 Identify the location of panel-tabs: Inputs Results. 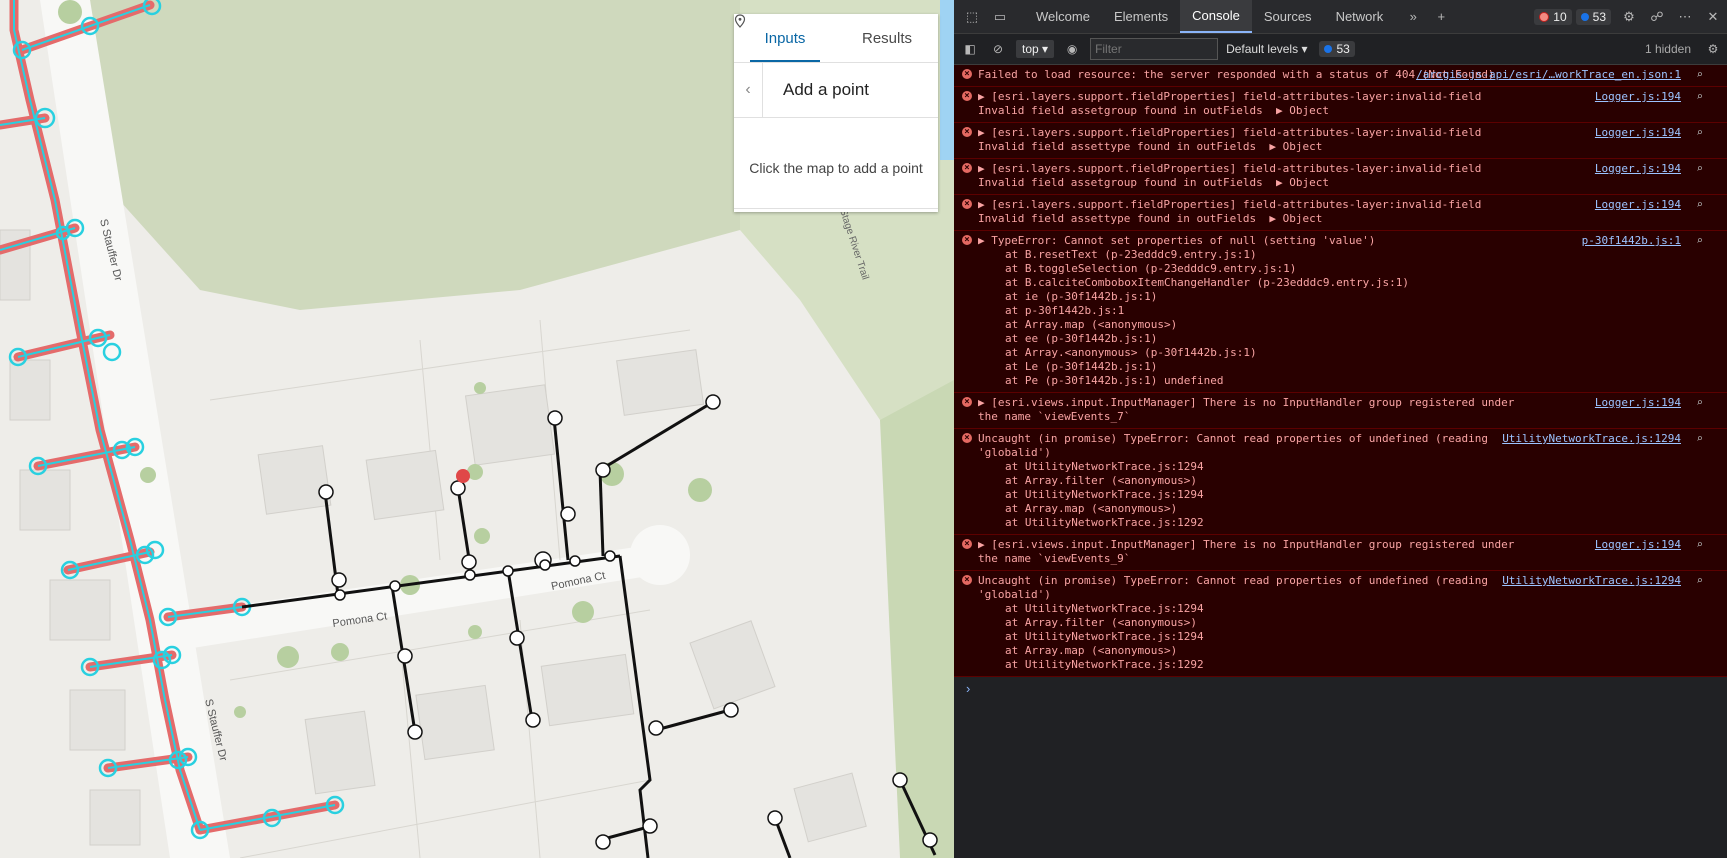
(836, 38).